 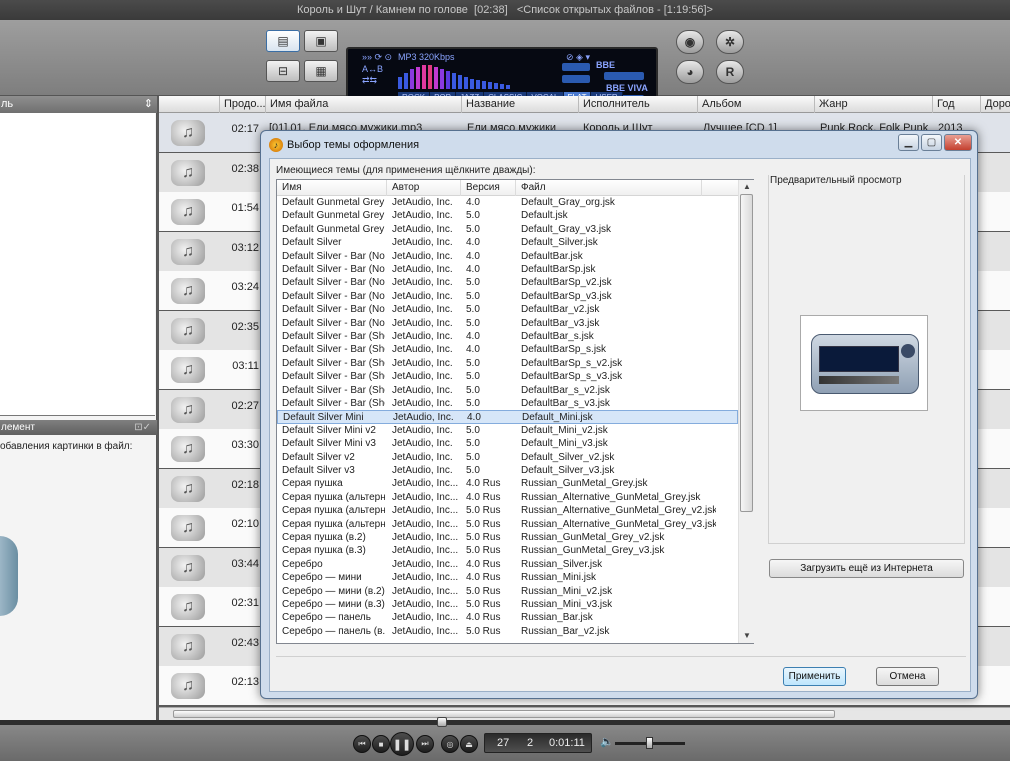 What do you see at coordinates (584, 484) in the screenshot?
I see `theme-file: Russian_GunMetal_Grey.jsk` at bounding box center [584, 484].